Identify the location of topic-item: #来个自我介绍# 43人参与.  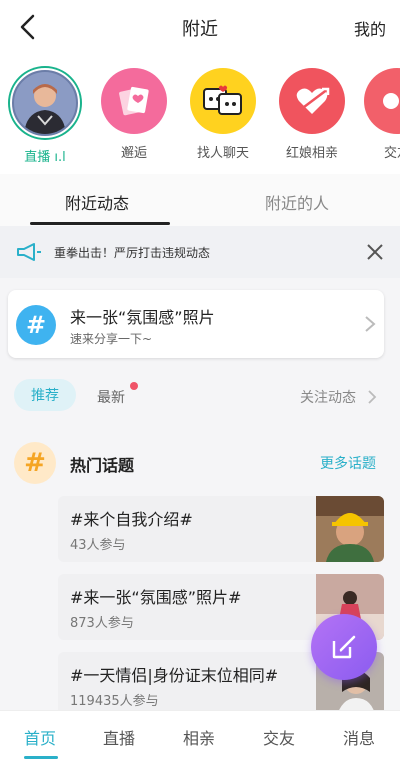
(221, 529).